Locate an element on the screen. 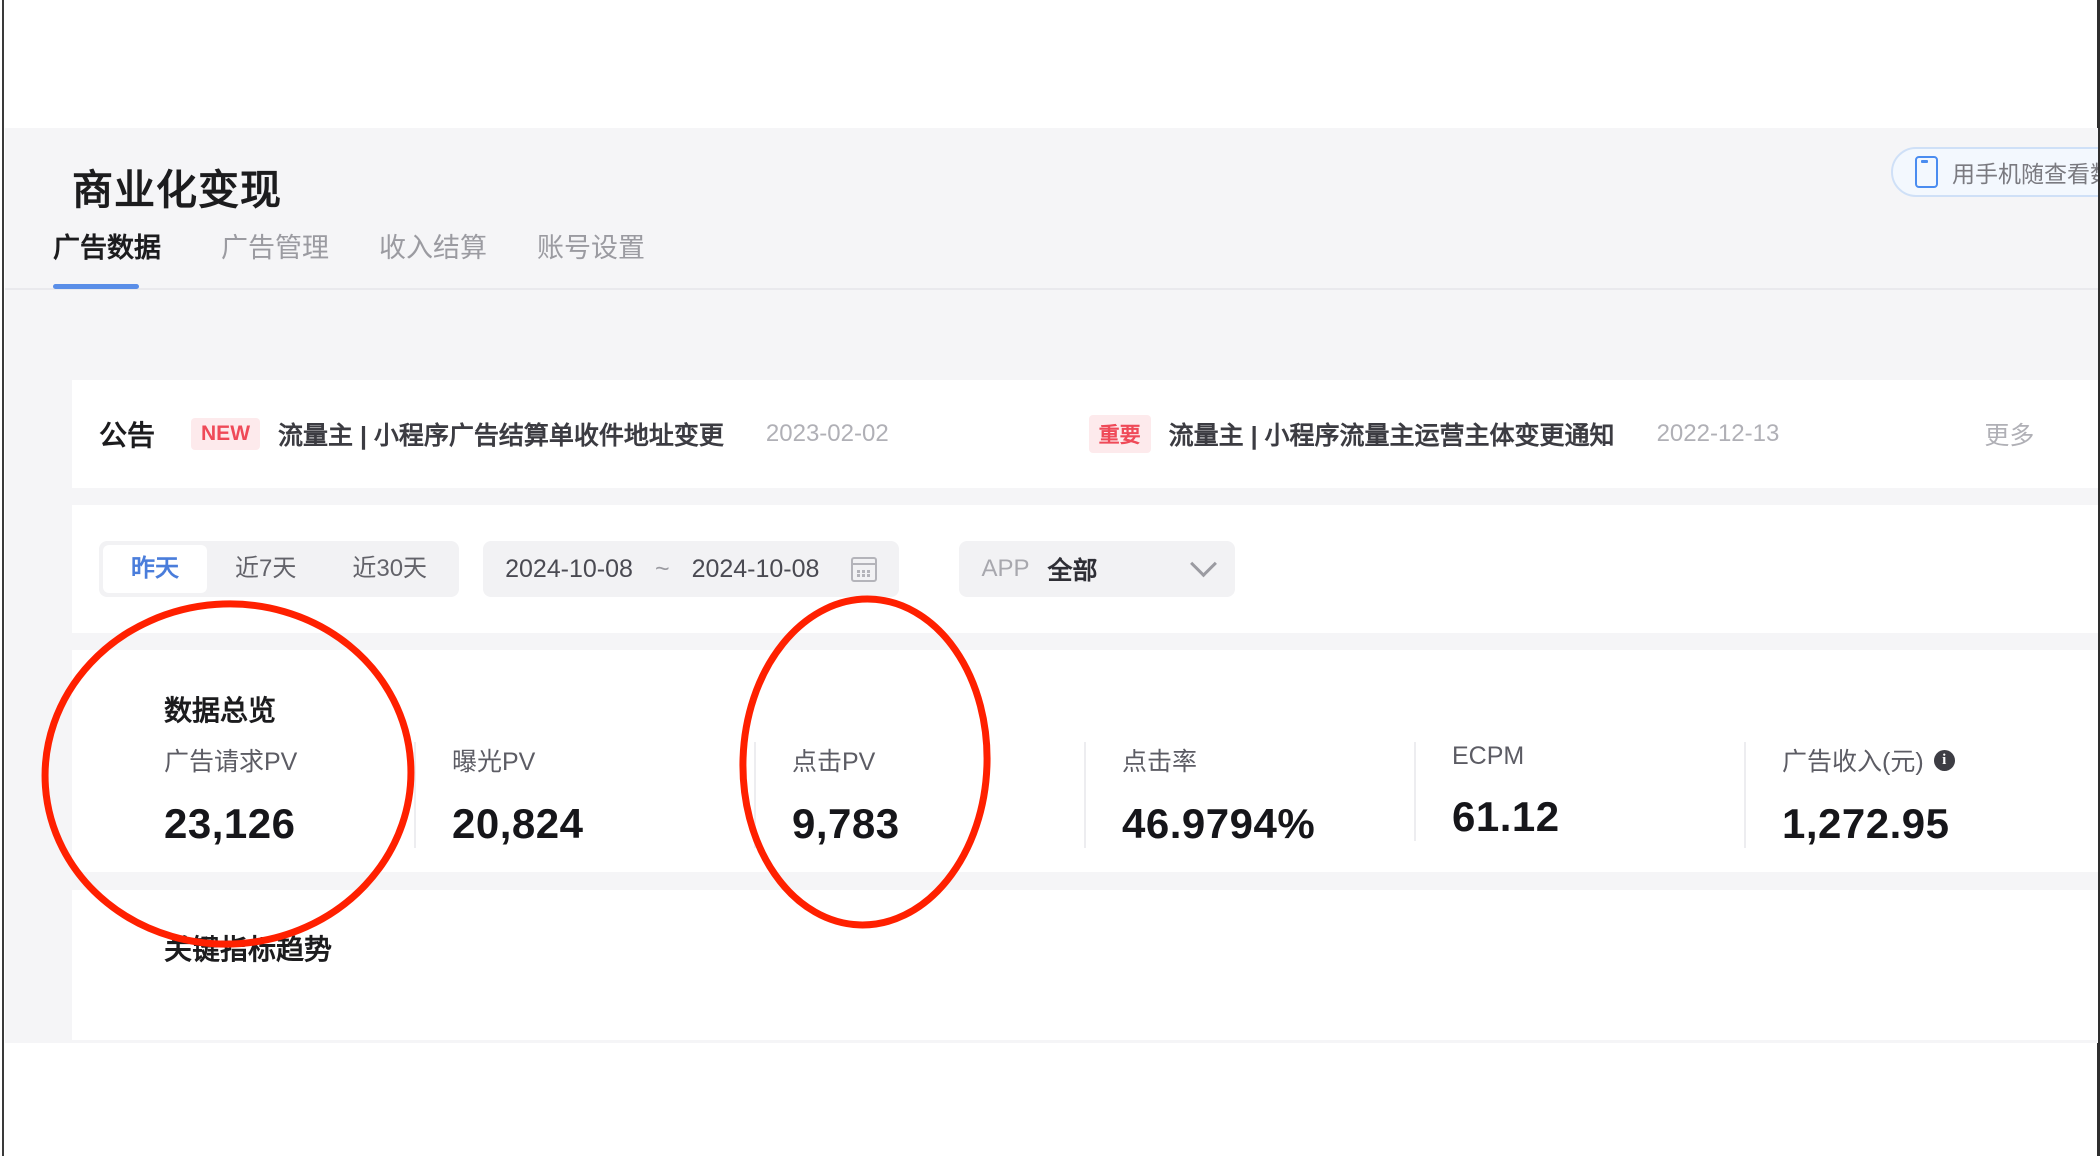 This screenshot has width=2100, height=1156. announcement-date-1: 2023-02-02 is located at coordinates (827, 433).